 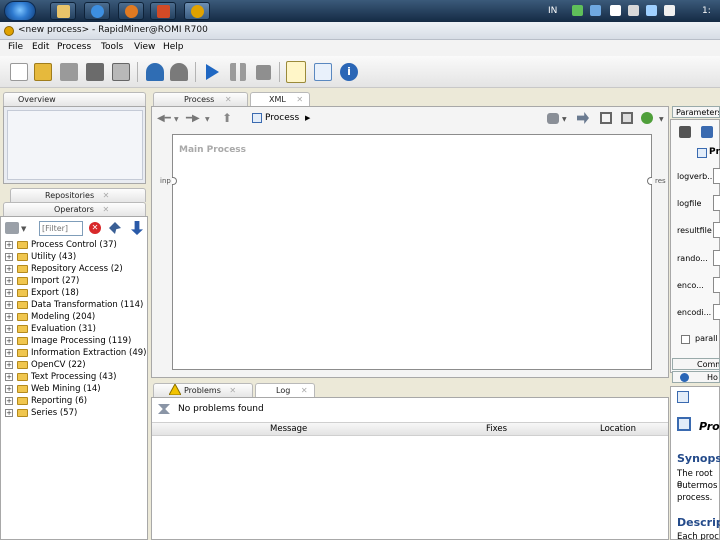 What do you see at coordinates (193, 118) in the screenshot?
I see `forward-icon: ━▶` at bounding box center [193, 118].